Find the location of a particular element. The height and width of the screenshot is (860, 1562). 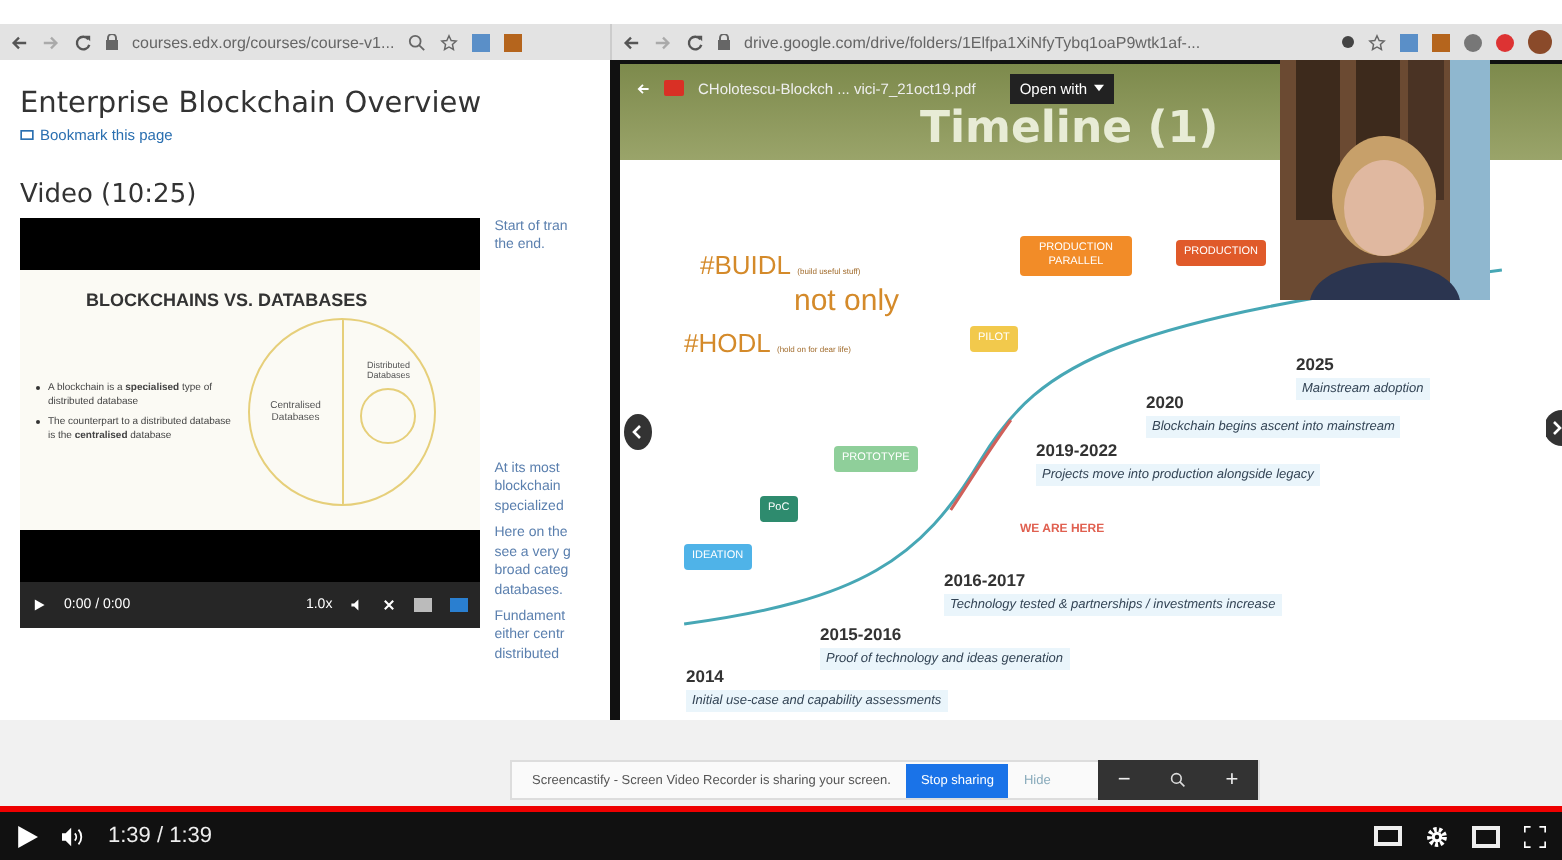

milestone-year: 2015-2016 is located at coordinates (862, 634).